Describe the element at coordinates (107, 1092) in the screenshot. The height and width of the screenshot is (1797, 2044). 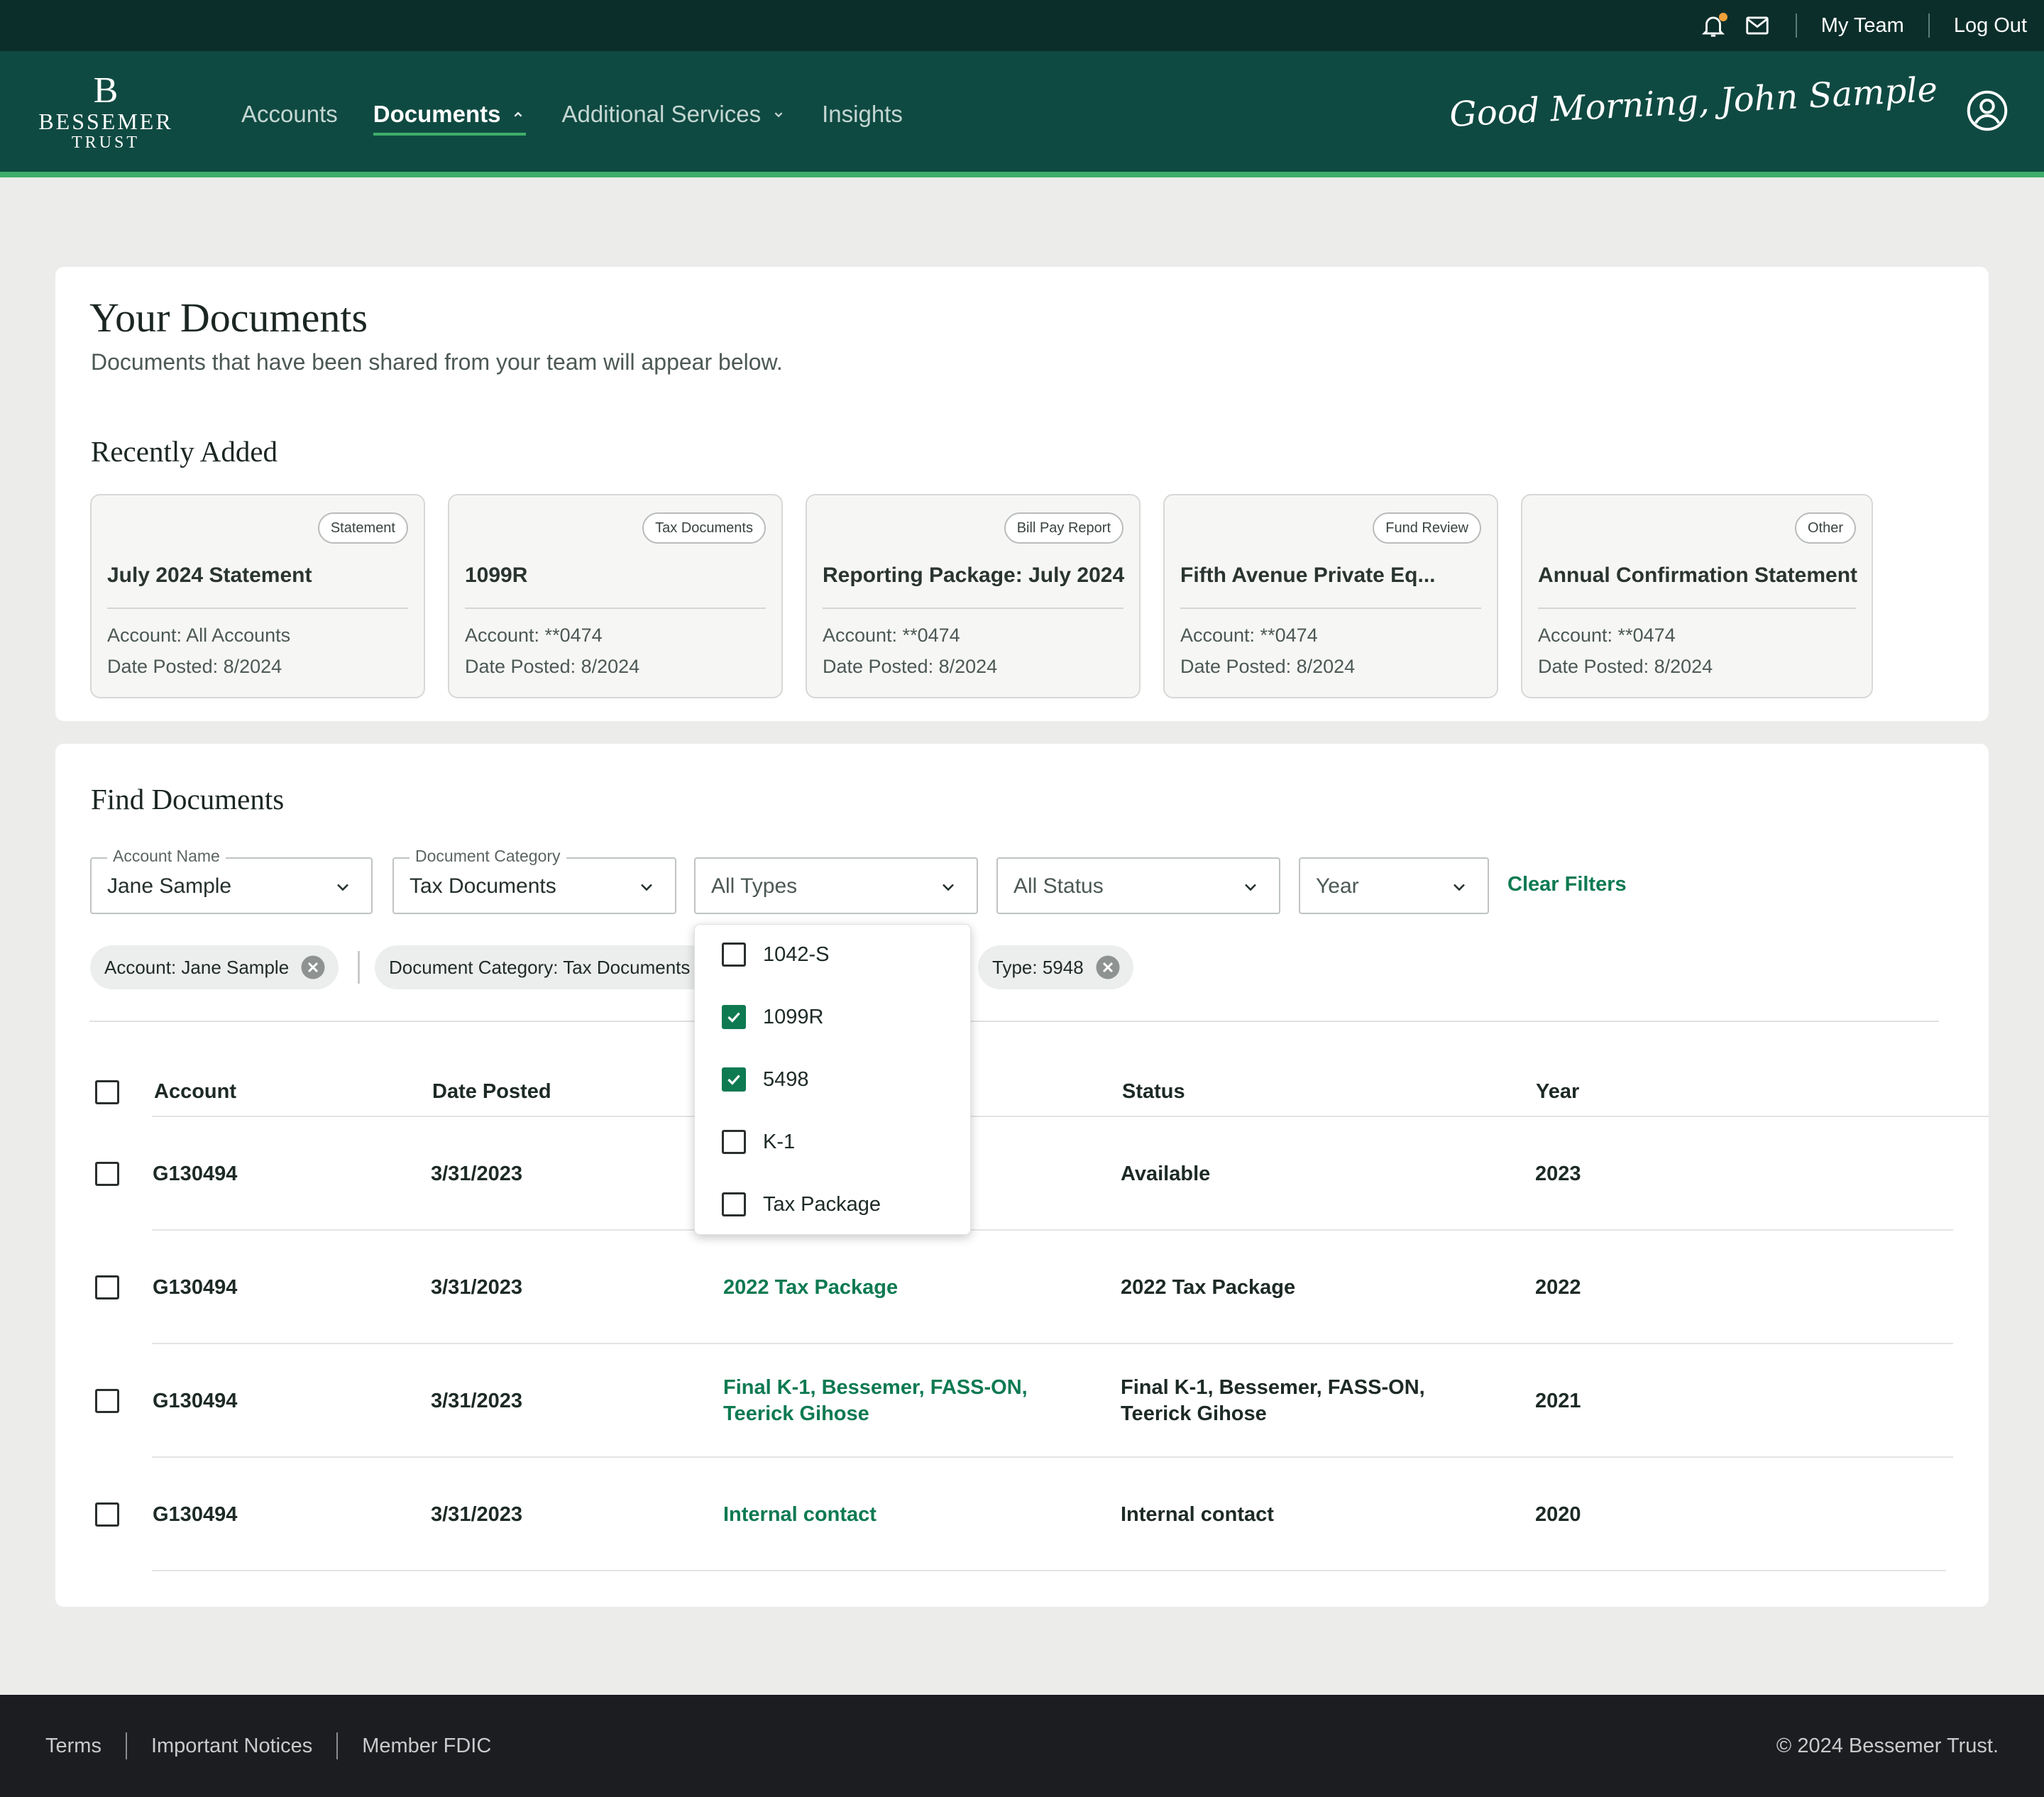
I see `select-all-checkbox` at that location.